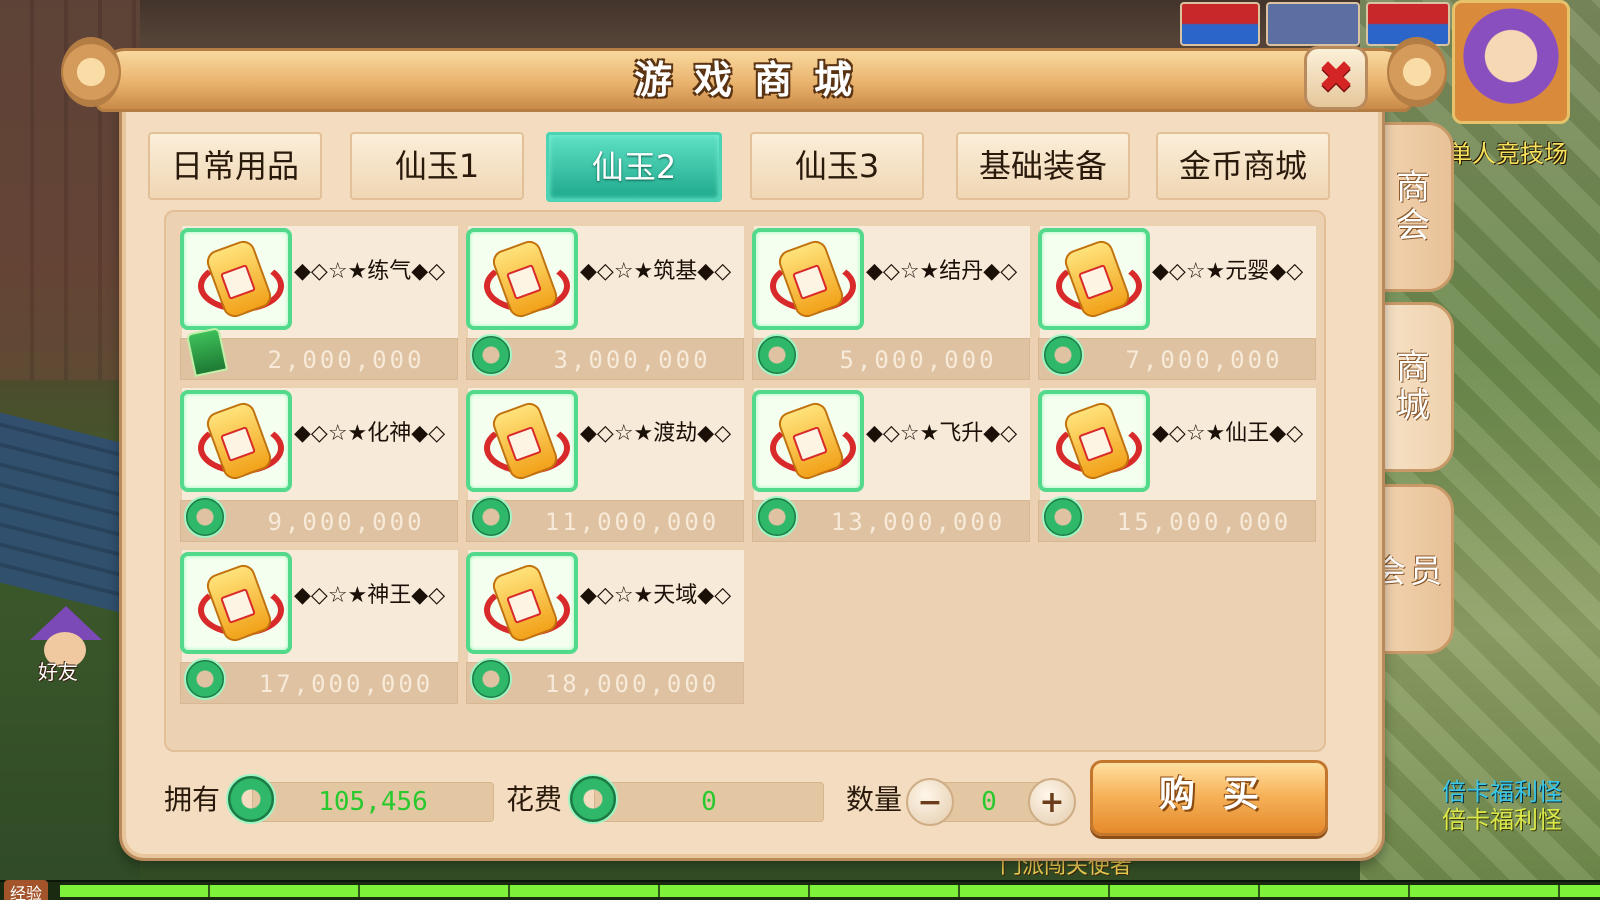  Describe the element at coordinates (918, 522) in the screenshot. I see `item-price: 13,000,000` at that location.